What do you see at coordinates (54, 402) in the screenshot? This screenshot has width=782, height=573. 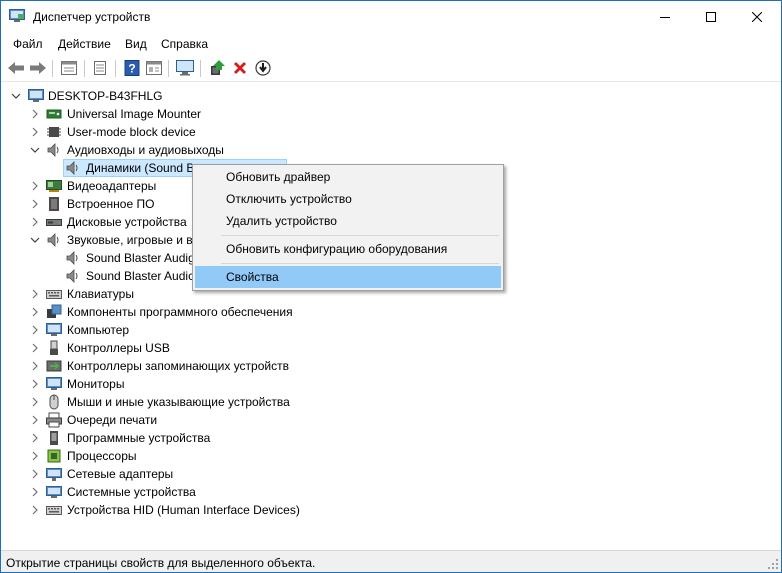 I see `mouse-icon` at bounding box center [54, 402].